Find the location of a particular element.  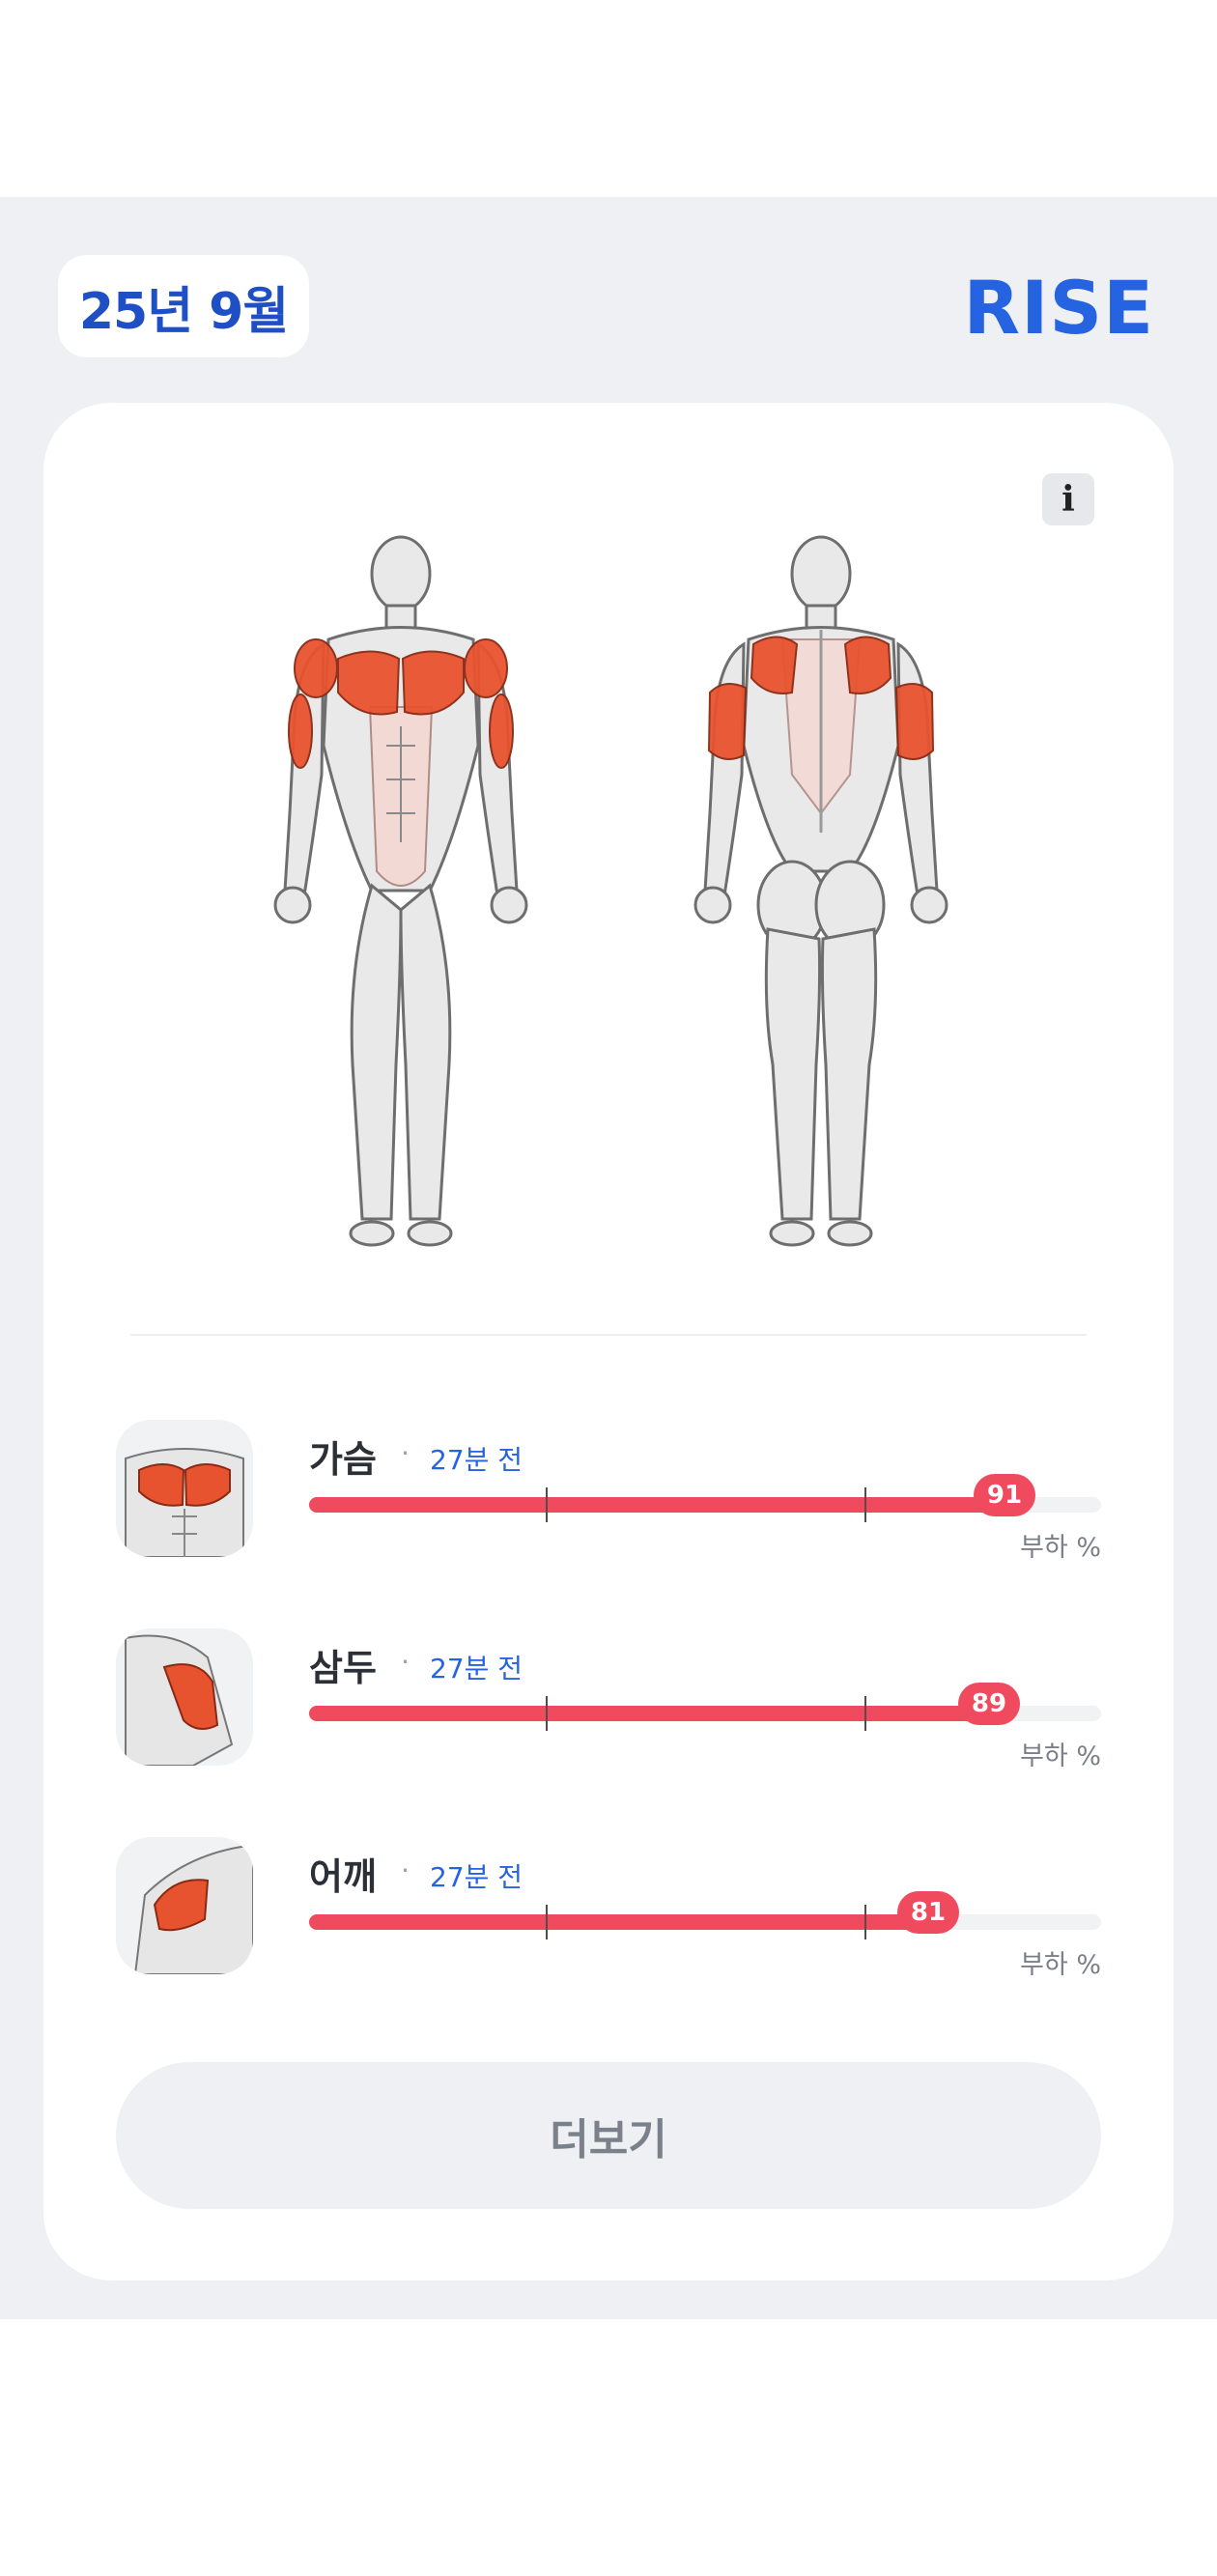

info-icon: i is located at coordinates (1068, 499).